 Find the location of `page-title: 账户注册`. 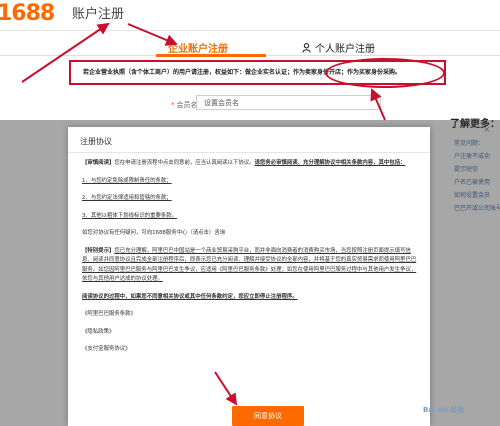

page-title: 账户注册 is located at coordinates (98, 14).